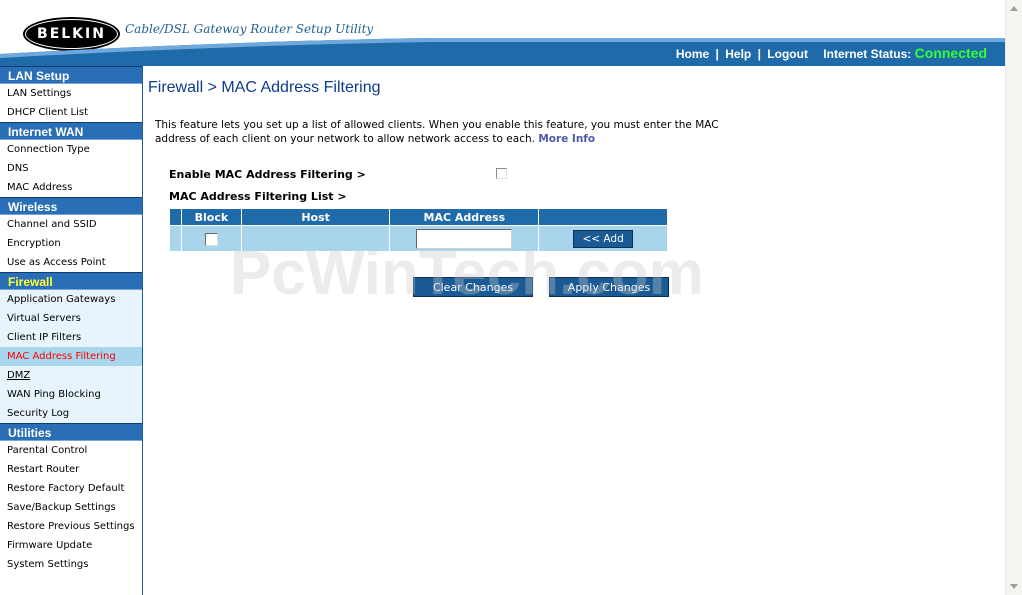 The width and height of the screenshot is (1022, 595). What do you see at coordinates (71, 394) in the screenshot?
I see `sidebar-item-wan-ping-blocking: WAN Ping Blocking` at bounding box center [71, 394].